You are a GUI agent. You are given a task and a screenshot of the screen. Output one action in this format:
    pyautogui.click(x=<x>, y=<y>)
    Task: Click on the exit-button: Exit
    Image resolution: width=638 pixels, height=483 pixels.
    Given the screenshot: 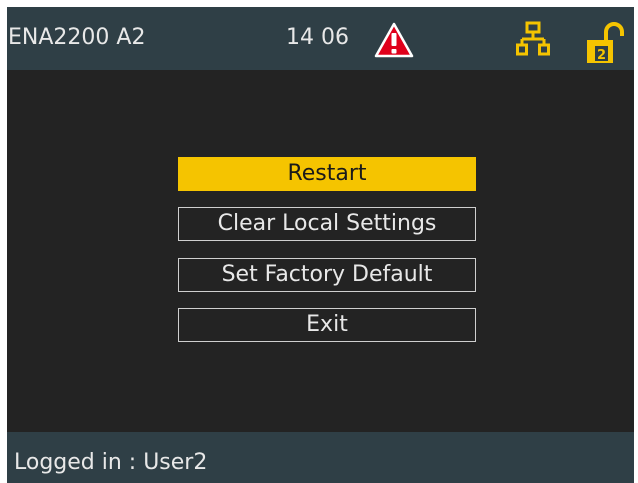 What is the action you would take?
    pyautogui.click(x=327, y=325)
    